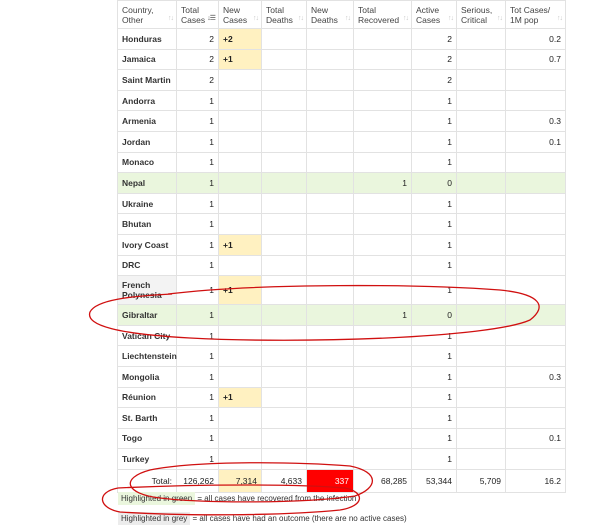 Image resolution: width=600 pixels, height=532 pixels. Describe the element at coordinates (147, 59) in the screenshot. I see `row-country: Jamaica` at that location.